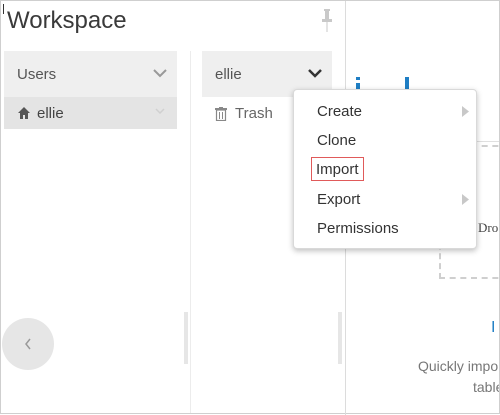 Image resolution: width=500 pixels, height=415 pixels. Describe the element at coordinates (340, 111) in the screenshot. I see `menu-item-create-label: Create` at that location.